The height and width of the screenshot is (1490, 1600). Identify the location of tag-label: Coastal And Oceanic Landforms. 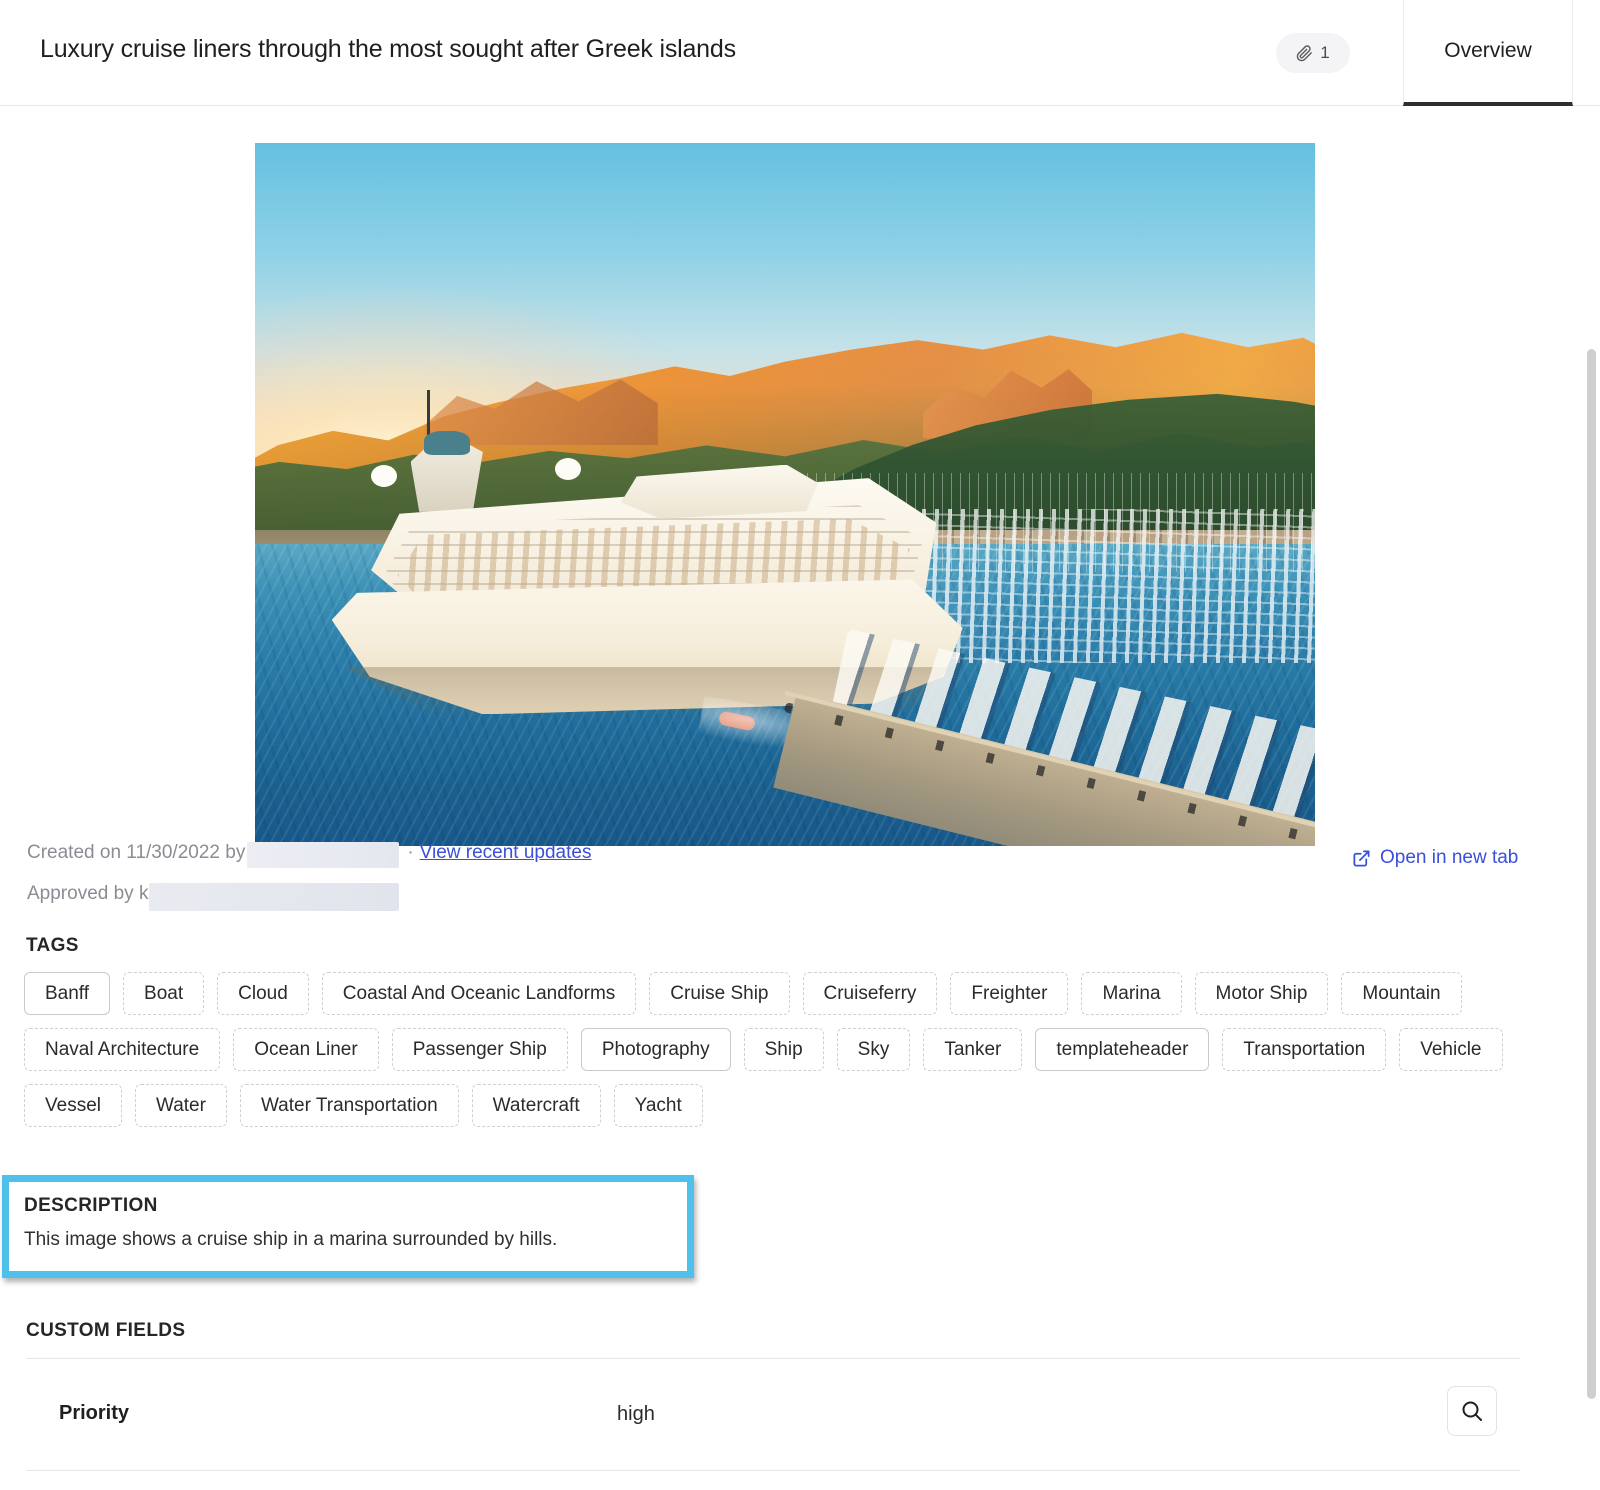
(479, 993).